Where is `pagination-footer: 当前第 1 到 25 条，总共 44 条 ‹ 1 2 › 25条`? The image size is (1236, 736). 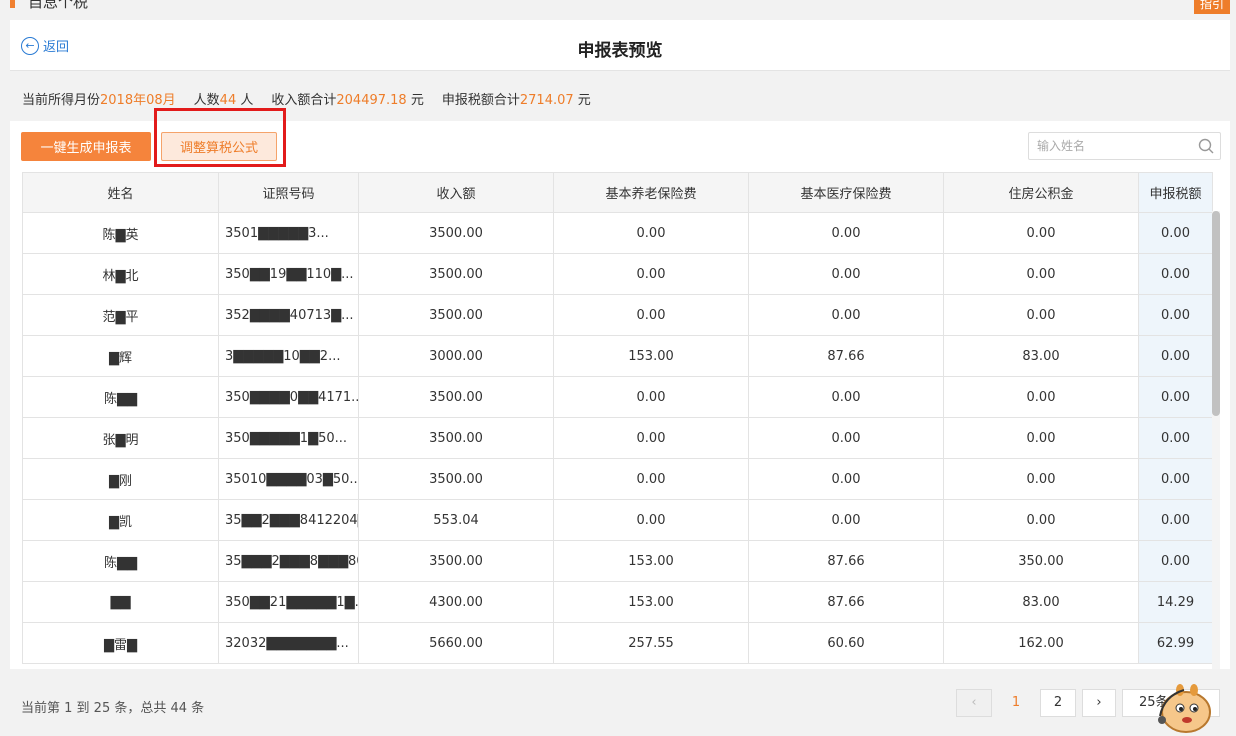 pagination-footer: 当前第 1 到 25 条，总共 44 条 ‹ 1 2 › 25条 is located at coordinates (620, 702).